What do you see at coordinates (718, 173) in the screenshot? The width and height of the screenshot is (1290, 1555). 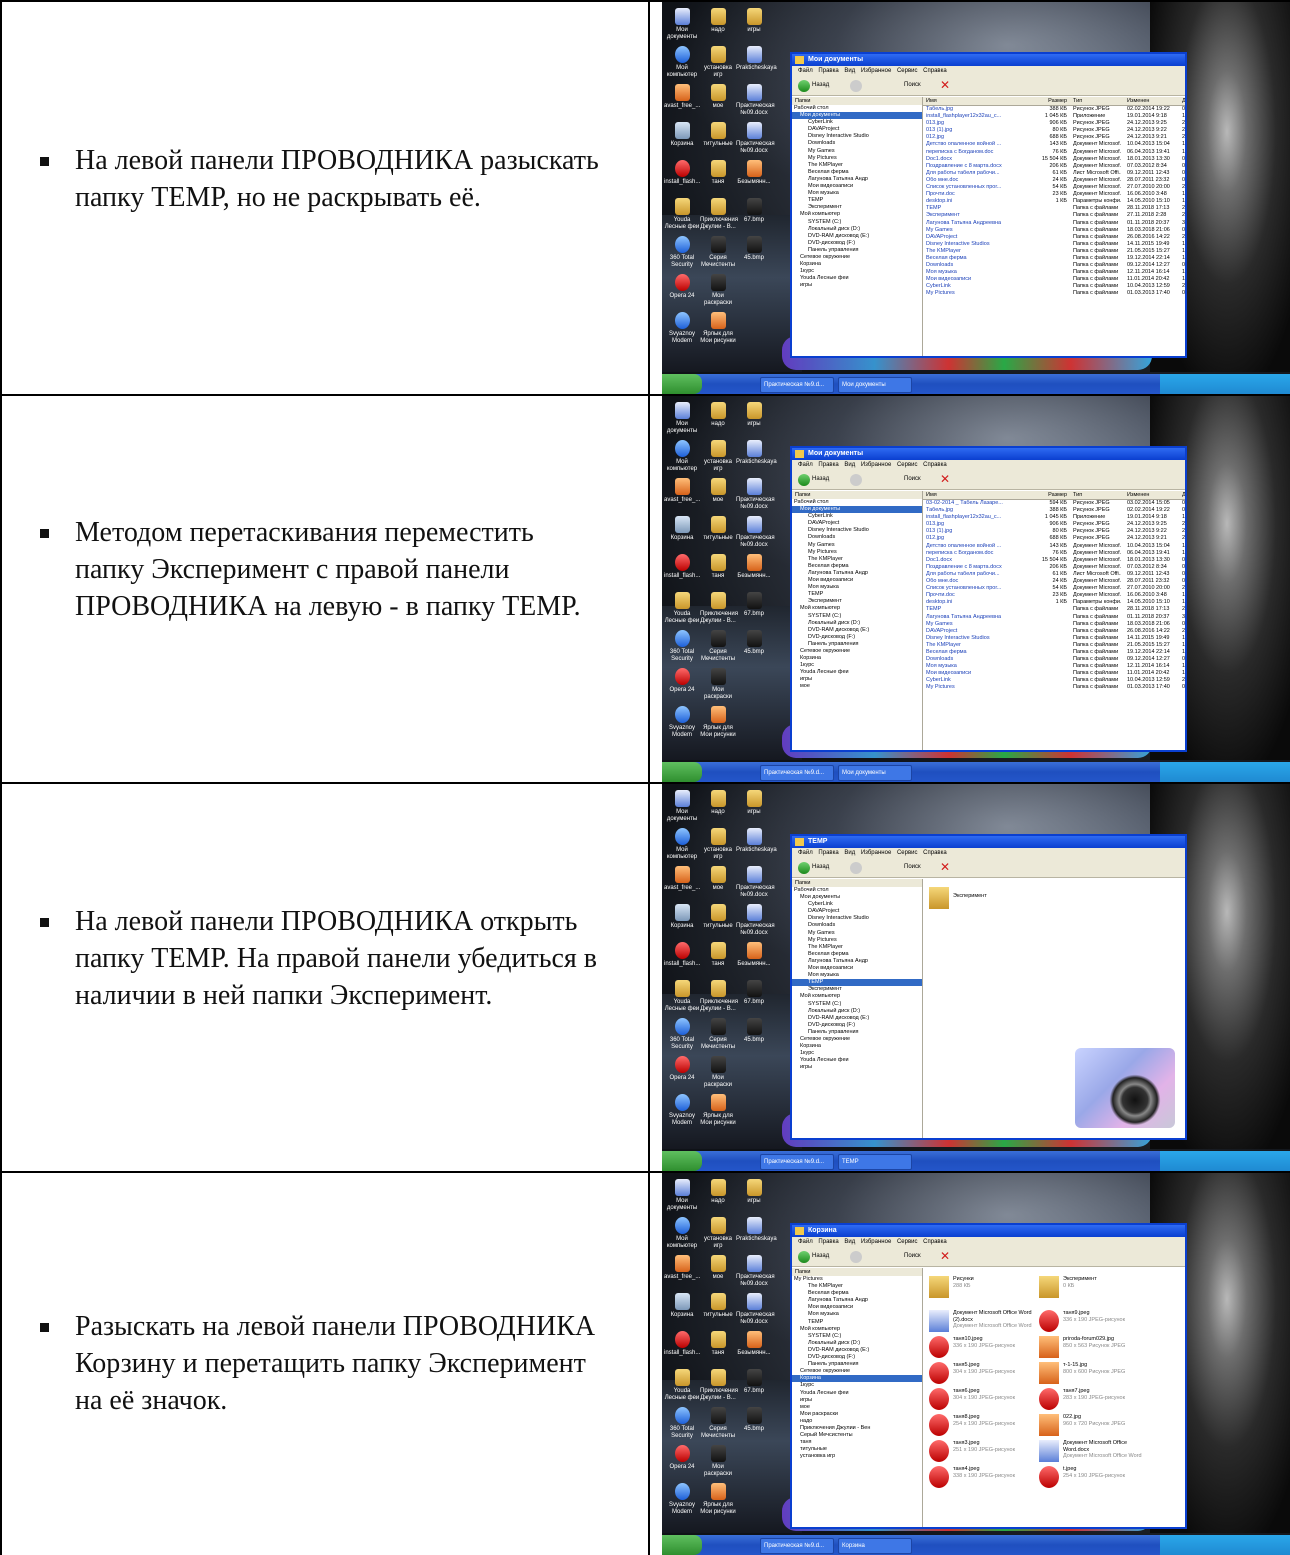 I see `desktop-icon: таня` at bounding box center [718, 173].